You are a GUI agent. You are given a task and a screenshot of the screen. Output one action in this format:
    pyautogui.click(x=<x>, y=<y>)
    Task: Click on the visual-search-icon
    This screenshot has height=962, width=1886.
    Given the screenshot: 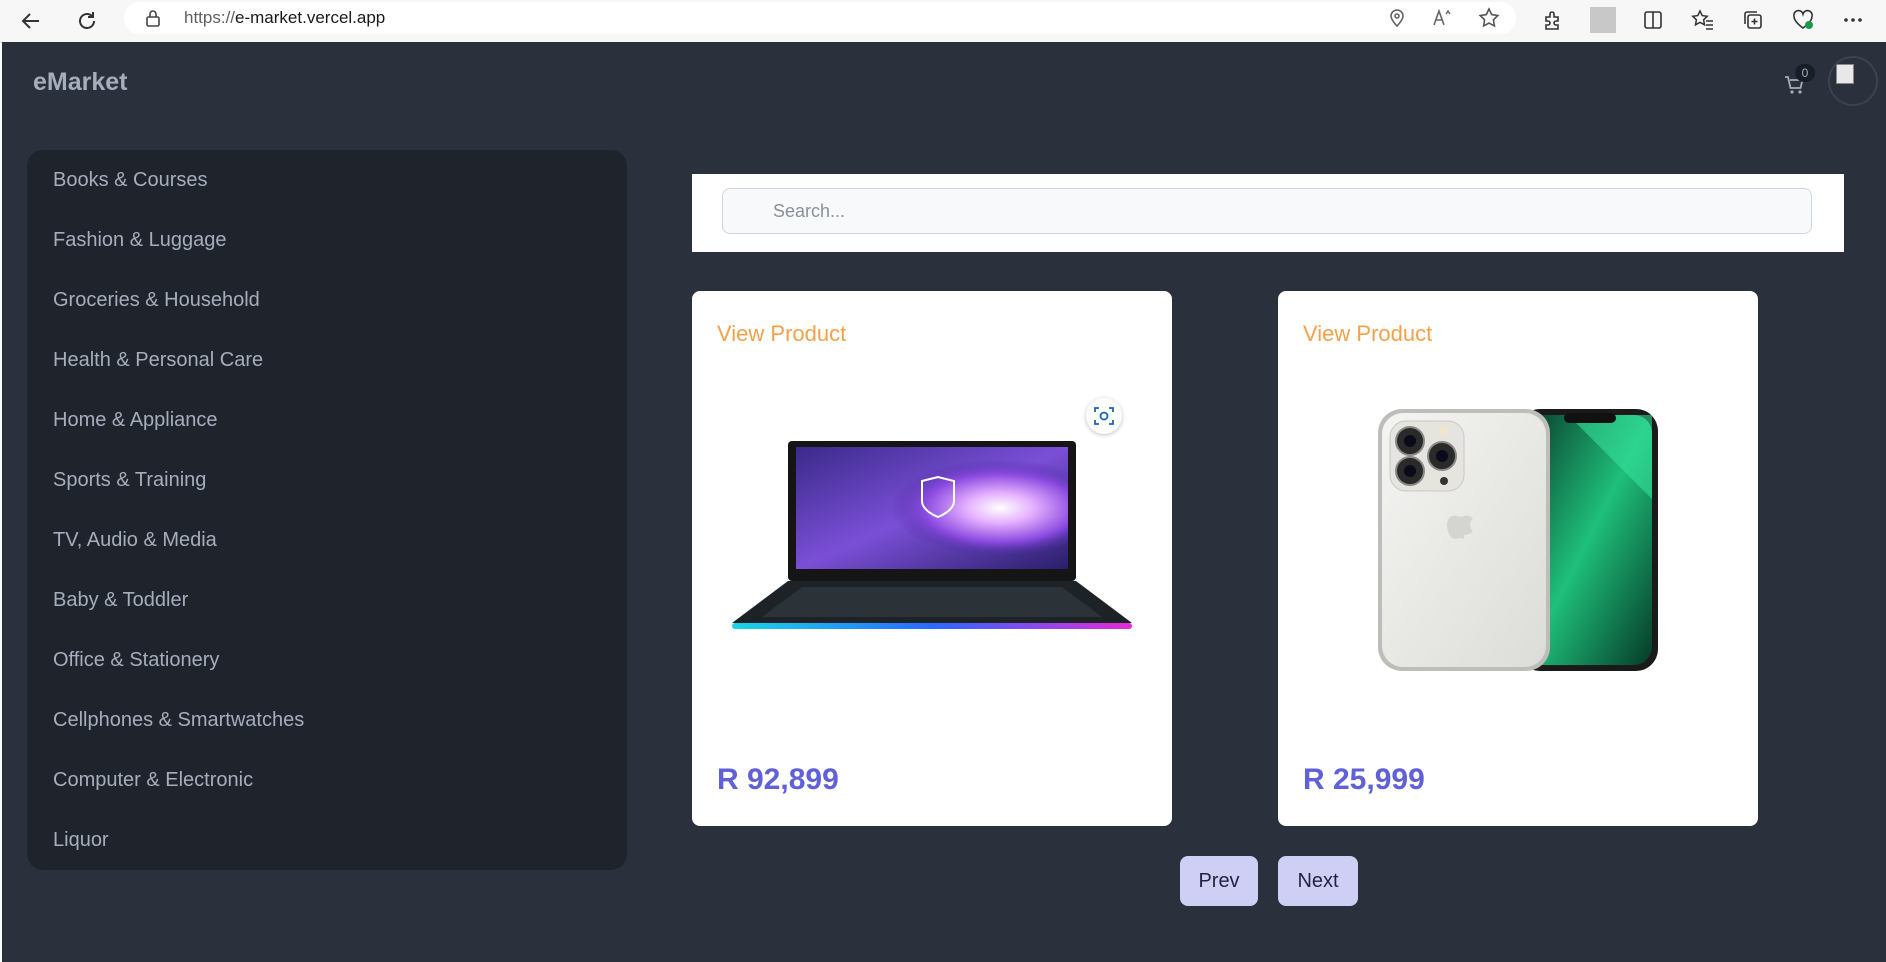 What is the action you would take?
    pyautogui.click(x=1104, y=416)
    